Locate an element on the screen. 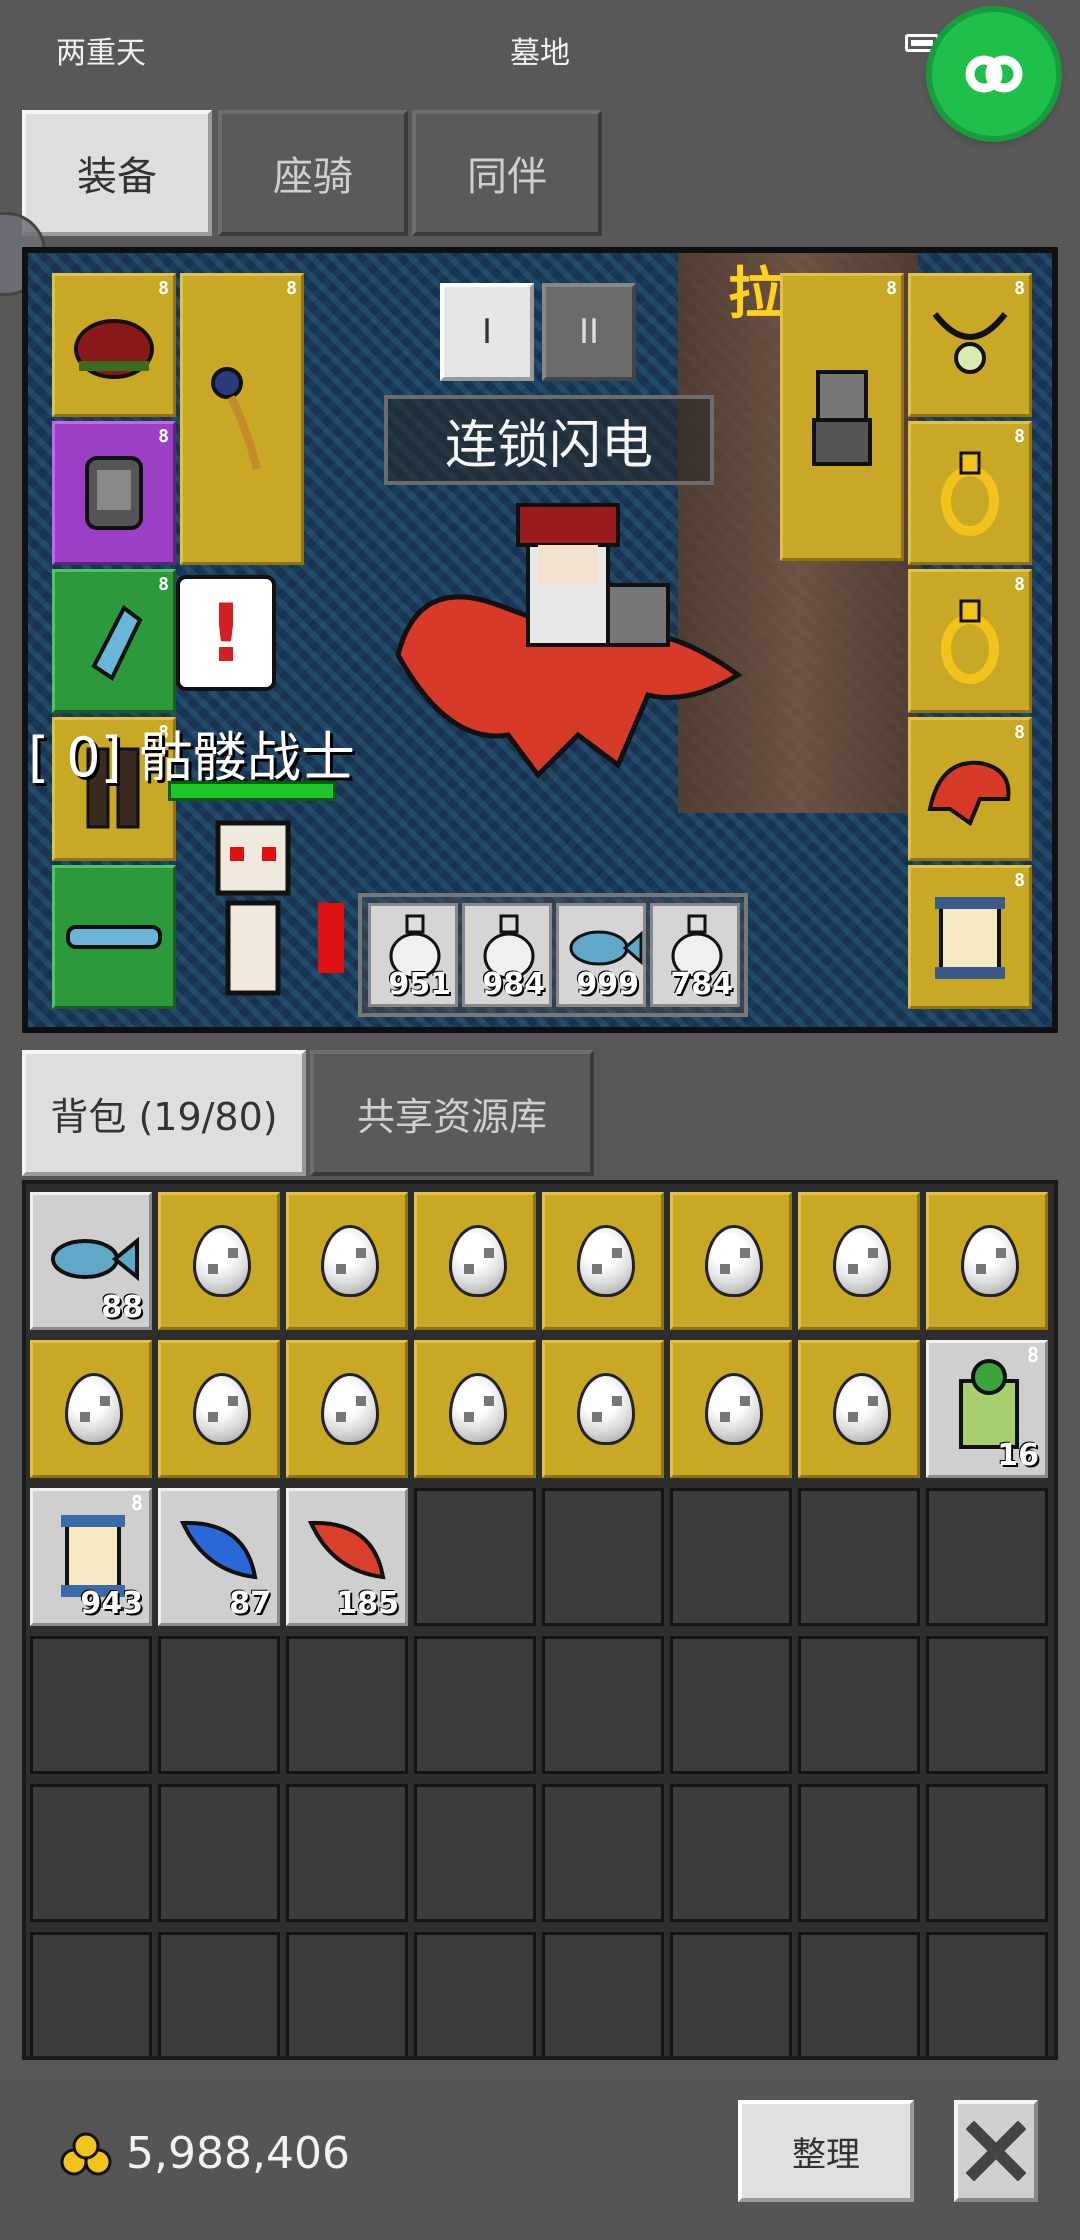 This screenshot has height=2240, width=1080. page-button-2: II is located at coordinates (589, 332).